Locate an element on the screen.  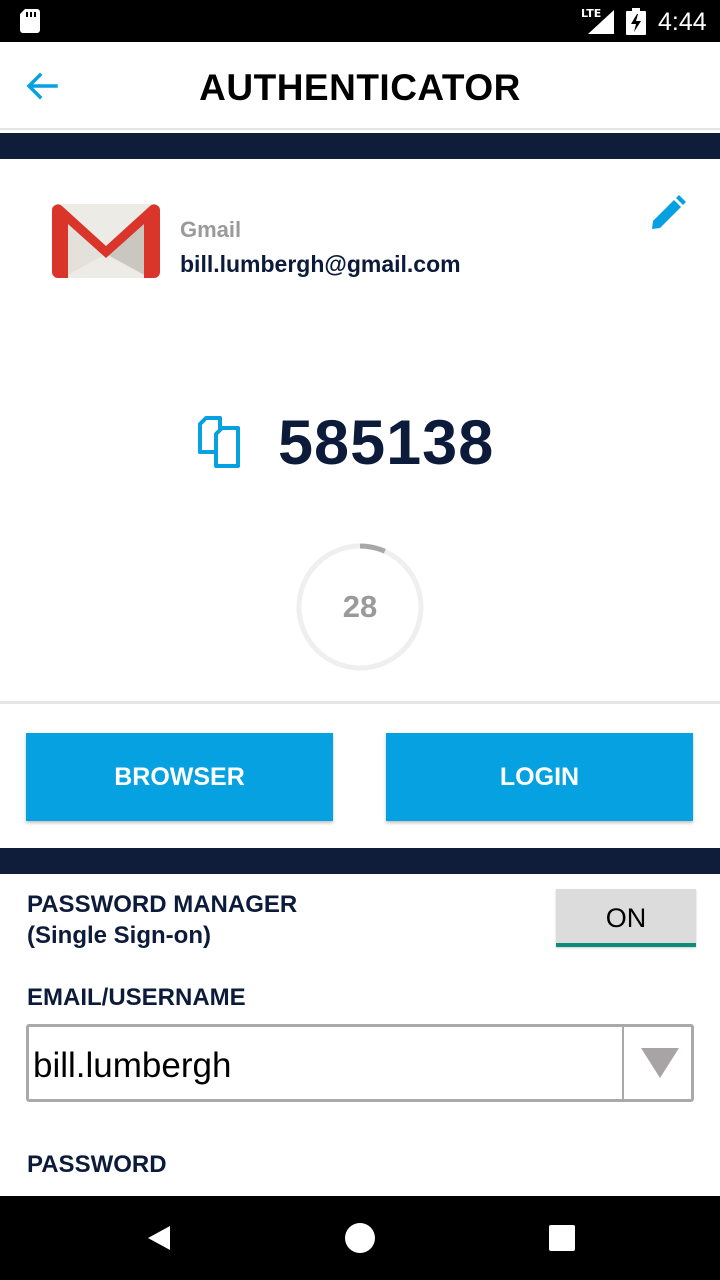
pencil-icon is located at coordinates (669, 212).